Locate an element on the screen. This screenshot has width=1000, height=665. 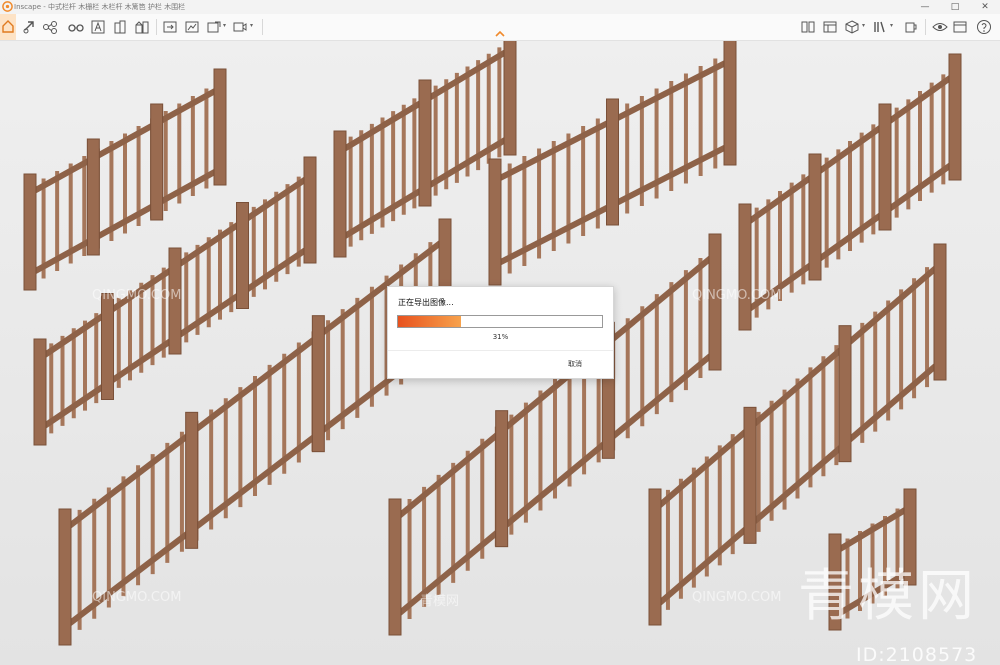
export-progress-dialog: 正在导出图像... 31% 取消 is located at coordinates (500, 332).